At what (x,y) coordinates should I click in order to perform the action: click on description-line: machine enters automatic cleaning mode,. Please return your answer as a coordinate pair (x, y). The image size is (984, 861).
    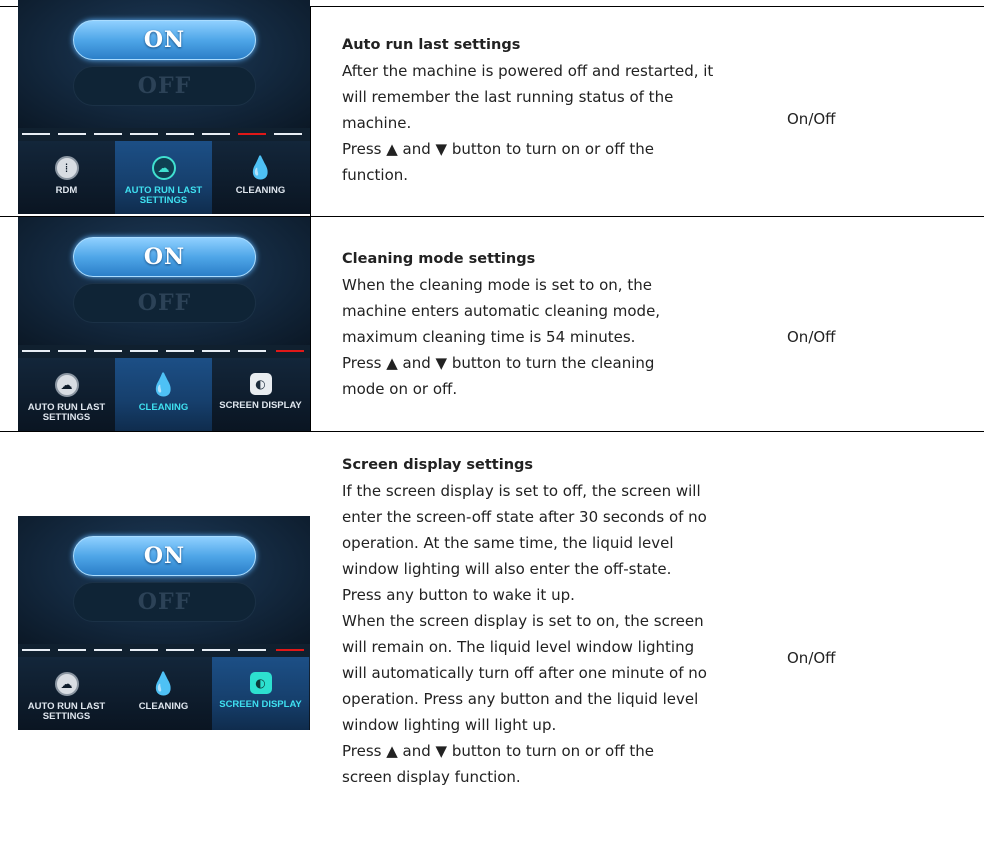
    Looking at the image, I should click on (501, 311).